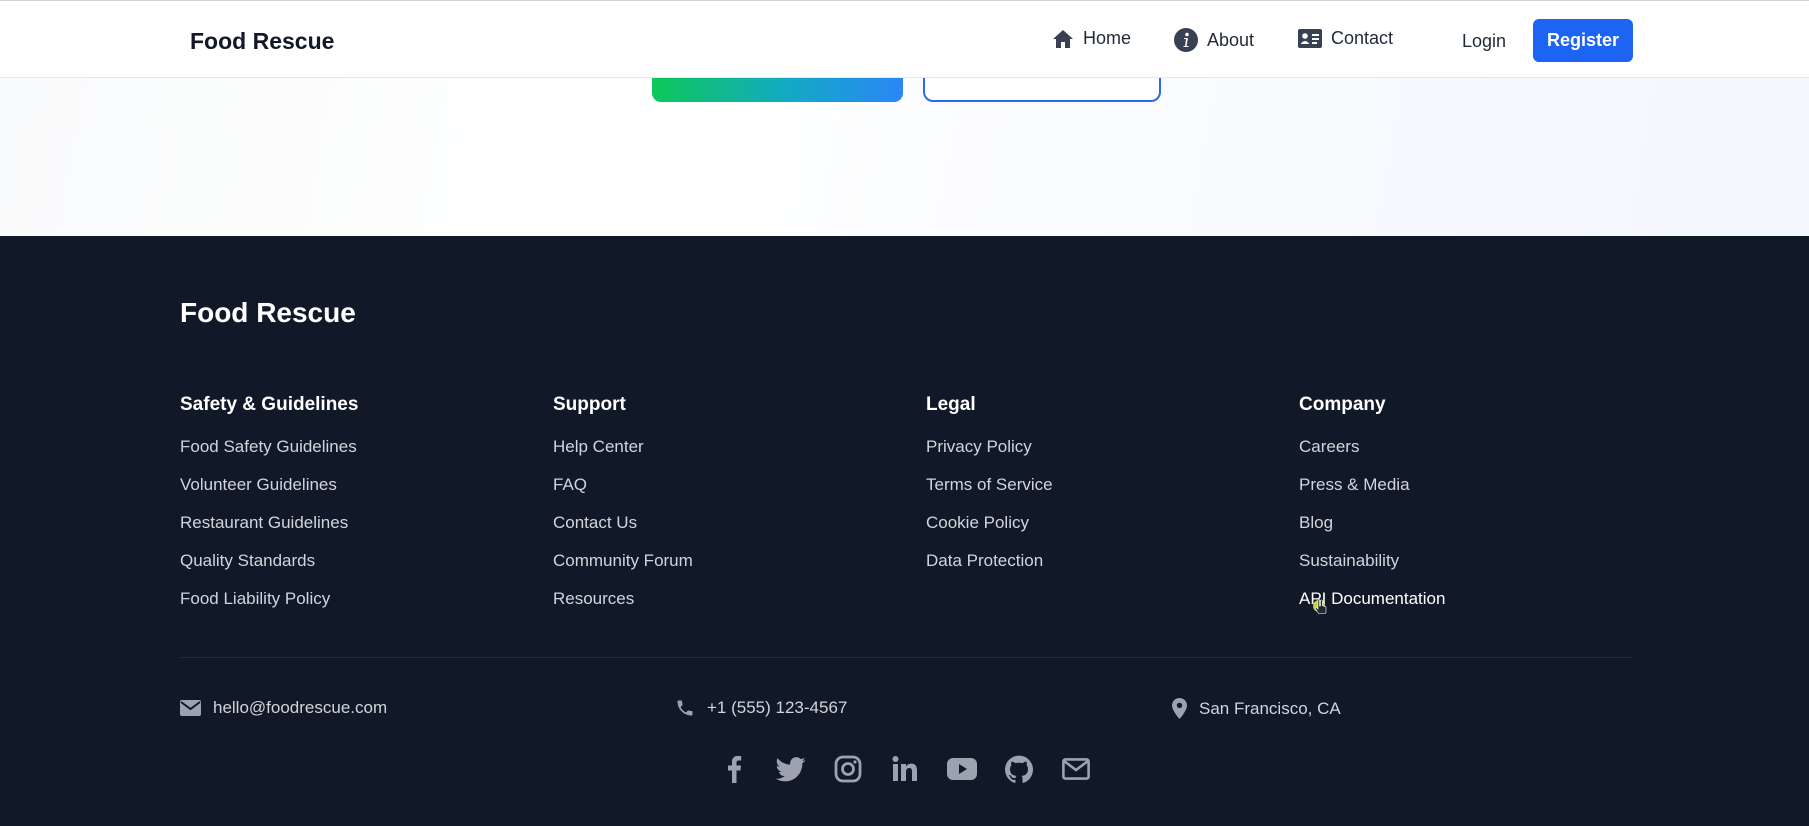 Image resolution: width=1809 pixels, height=826 pixels. I want to click on footer-link: FAQ, so click(723, 494).